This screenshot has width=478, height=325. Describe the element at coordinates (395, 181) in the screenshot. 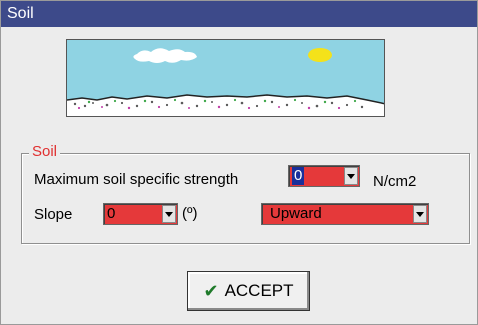

I see `max-strength-unit: N/cm2` at that location.